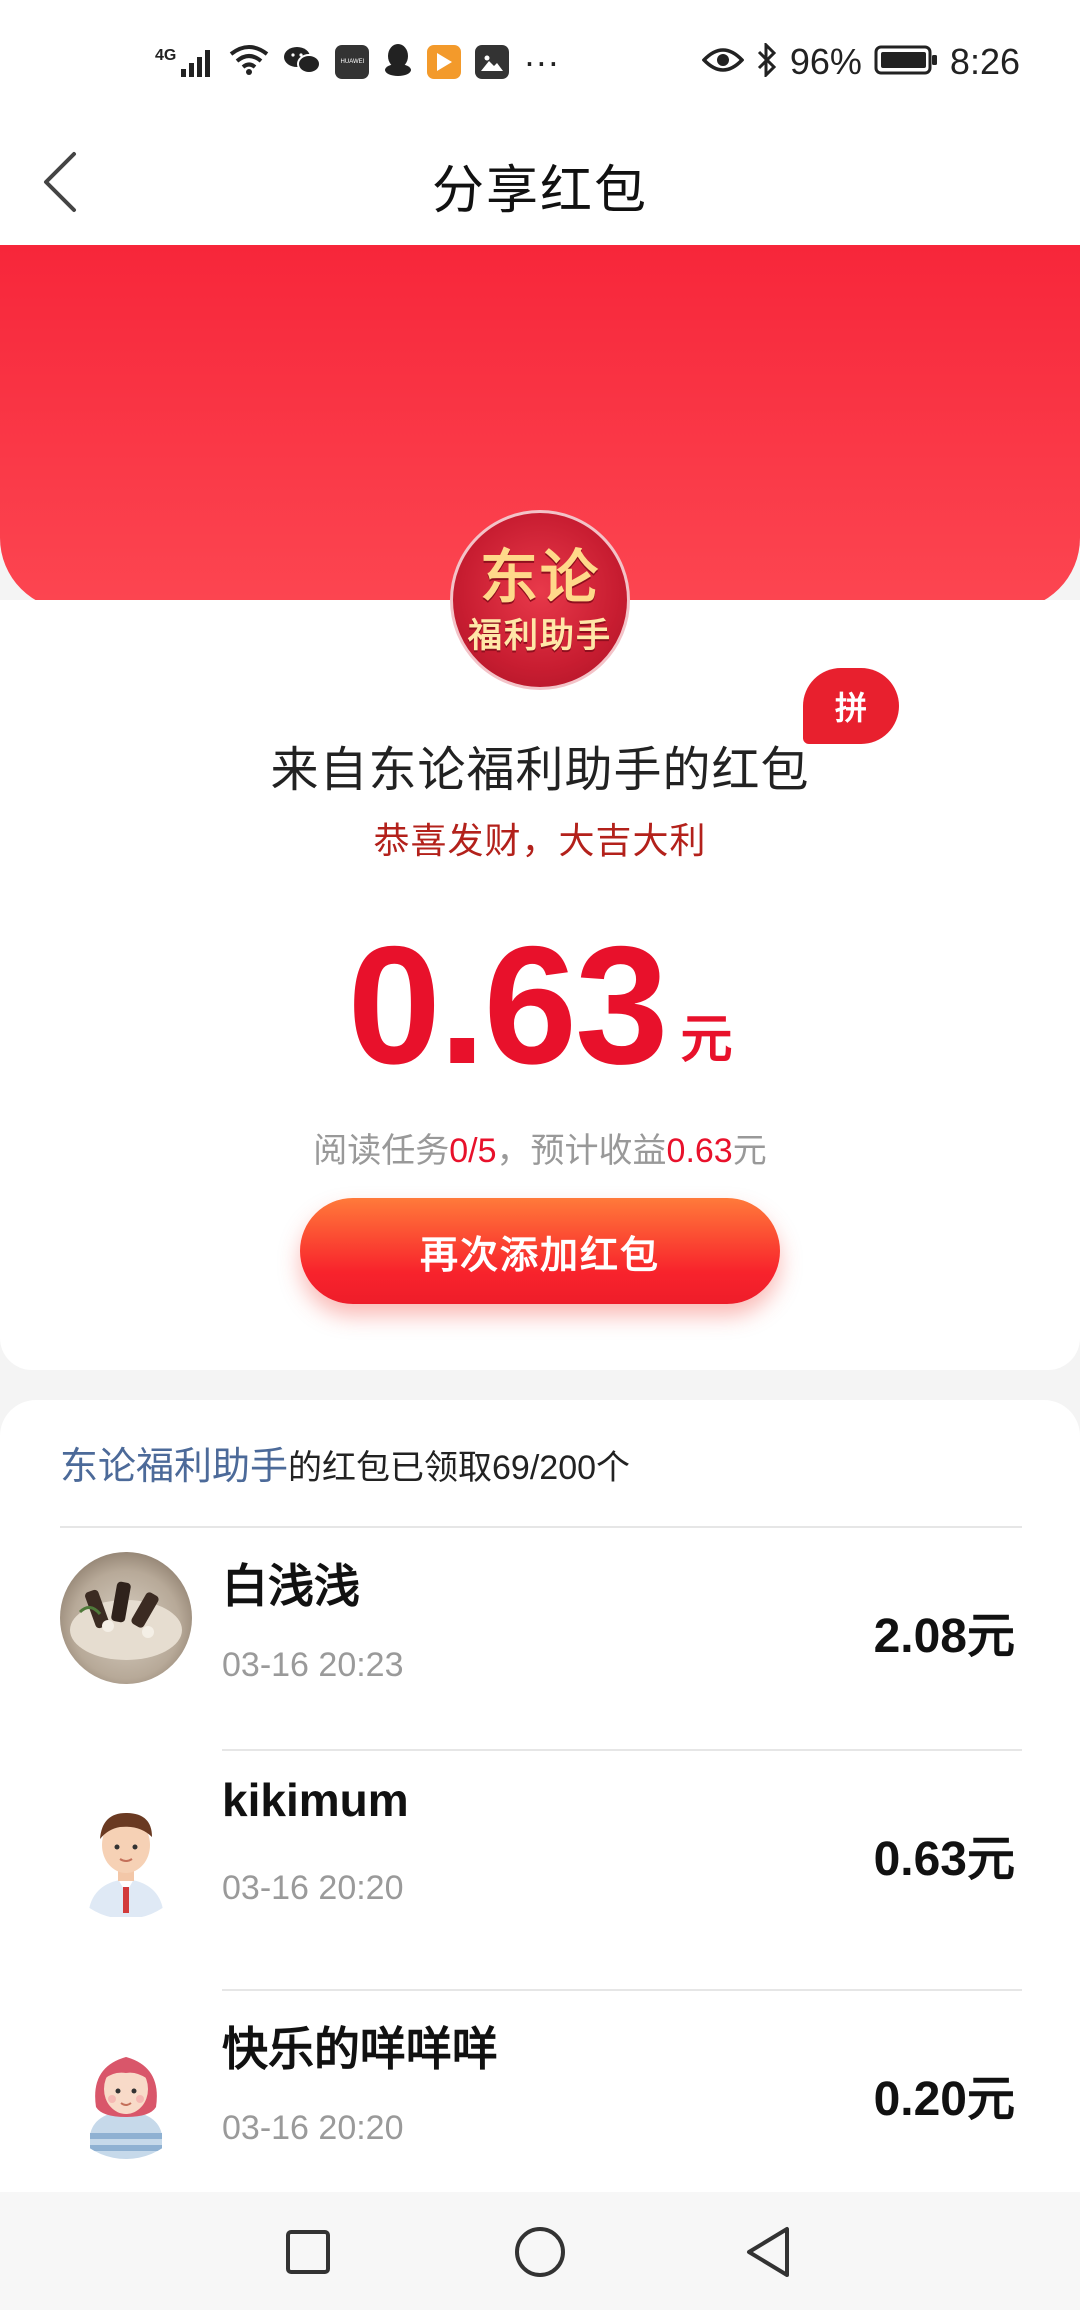 The height and width of the screenshot is (2310, 1080). I want to click on claim-row: kikimum 03-16 20:20 0.63元, so click(540, 1871).